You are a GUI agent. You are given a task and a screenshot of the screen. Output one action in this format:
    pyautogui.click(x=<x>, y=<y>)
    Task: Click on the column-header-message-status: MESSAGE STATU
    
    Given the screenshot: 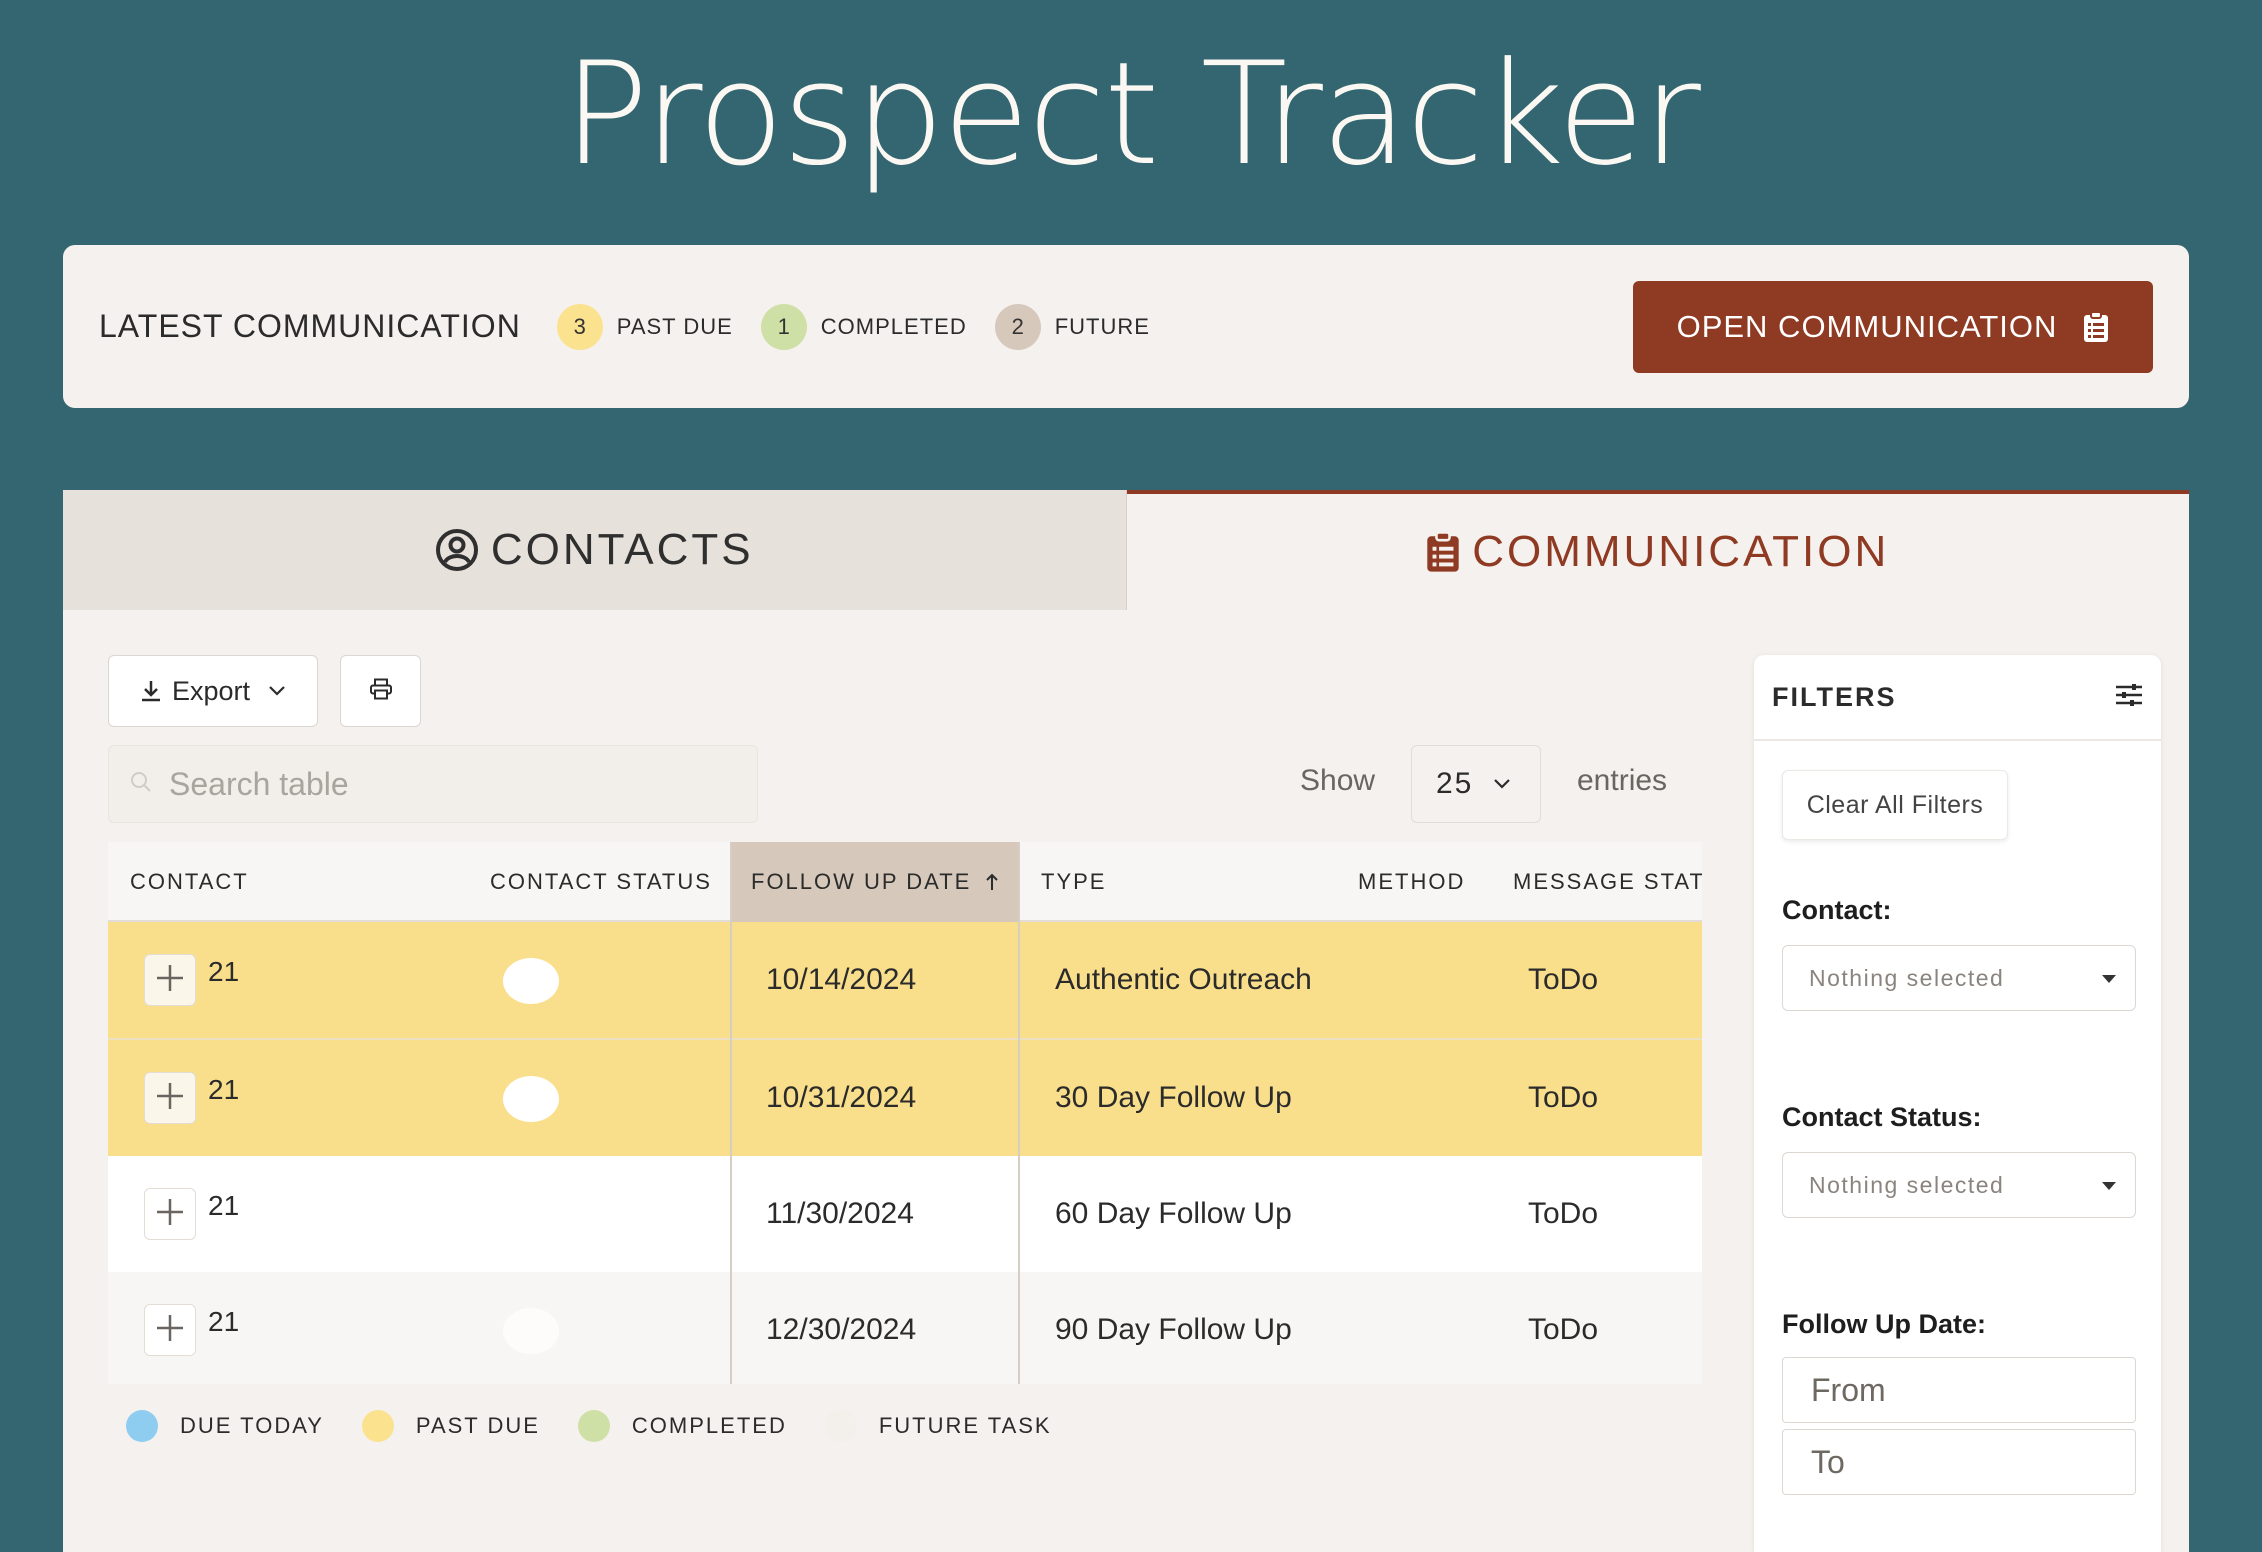 What is the action you would take?
    pyautogui.click(x=1607, y=882)
    